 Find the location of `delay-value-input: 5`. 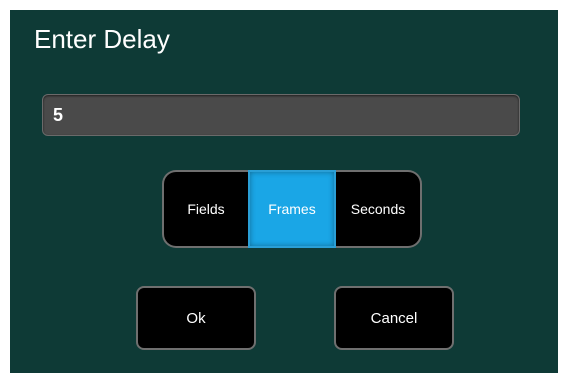

delay-value-input: 5 is located at coordinates (281, 115).